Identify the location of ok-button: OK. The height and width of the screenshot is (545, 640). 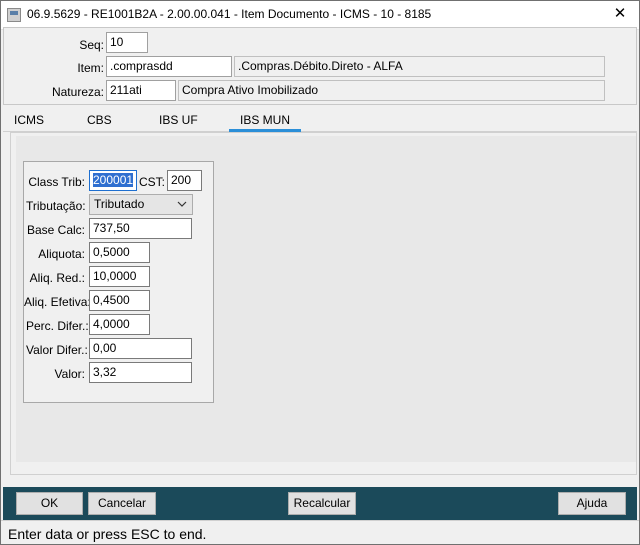
(49, 503).